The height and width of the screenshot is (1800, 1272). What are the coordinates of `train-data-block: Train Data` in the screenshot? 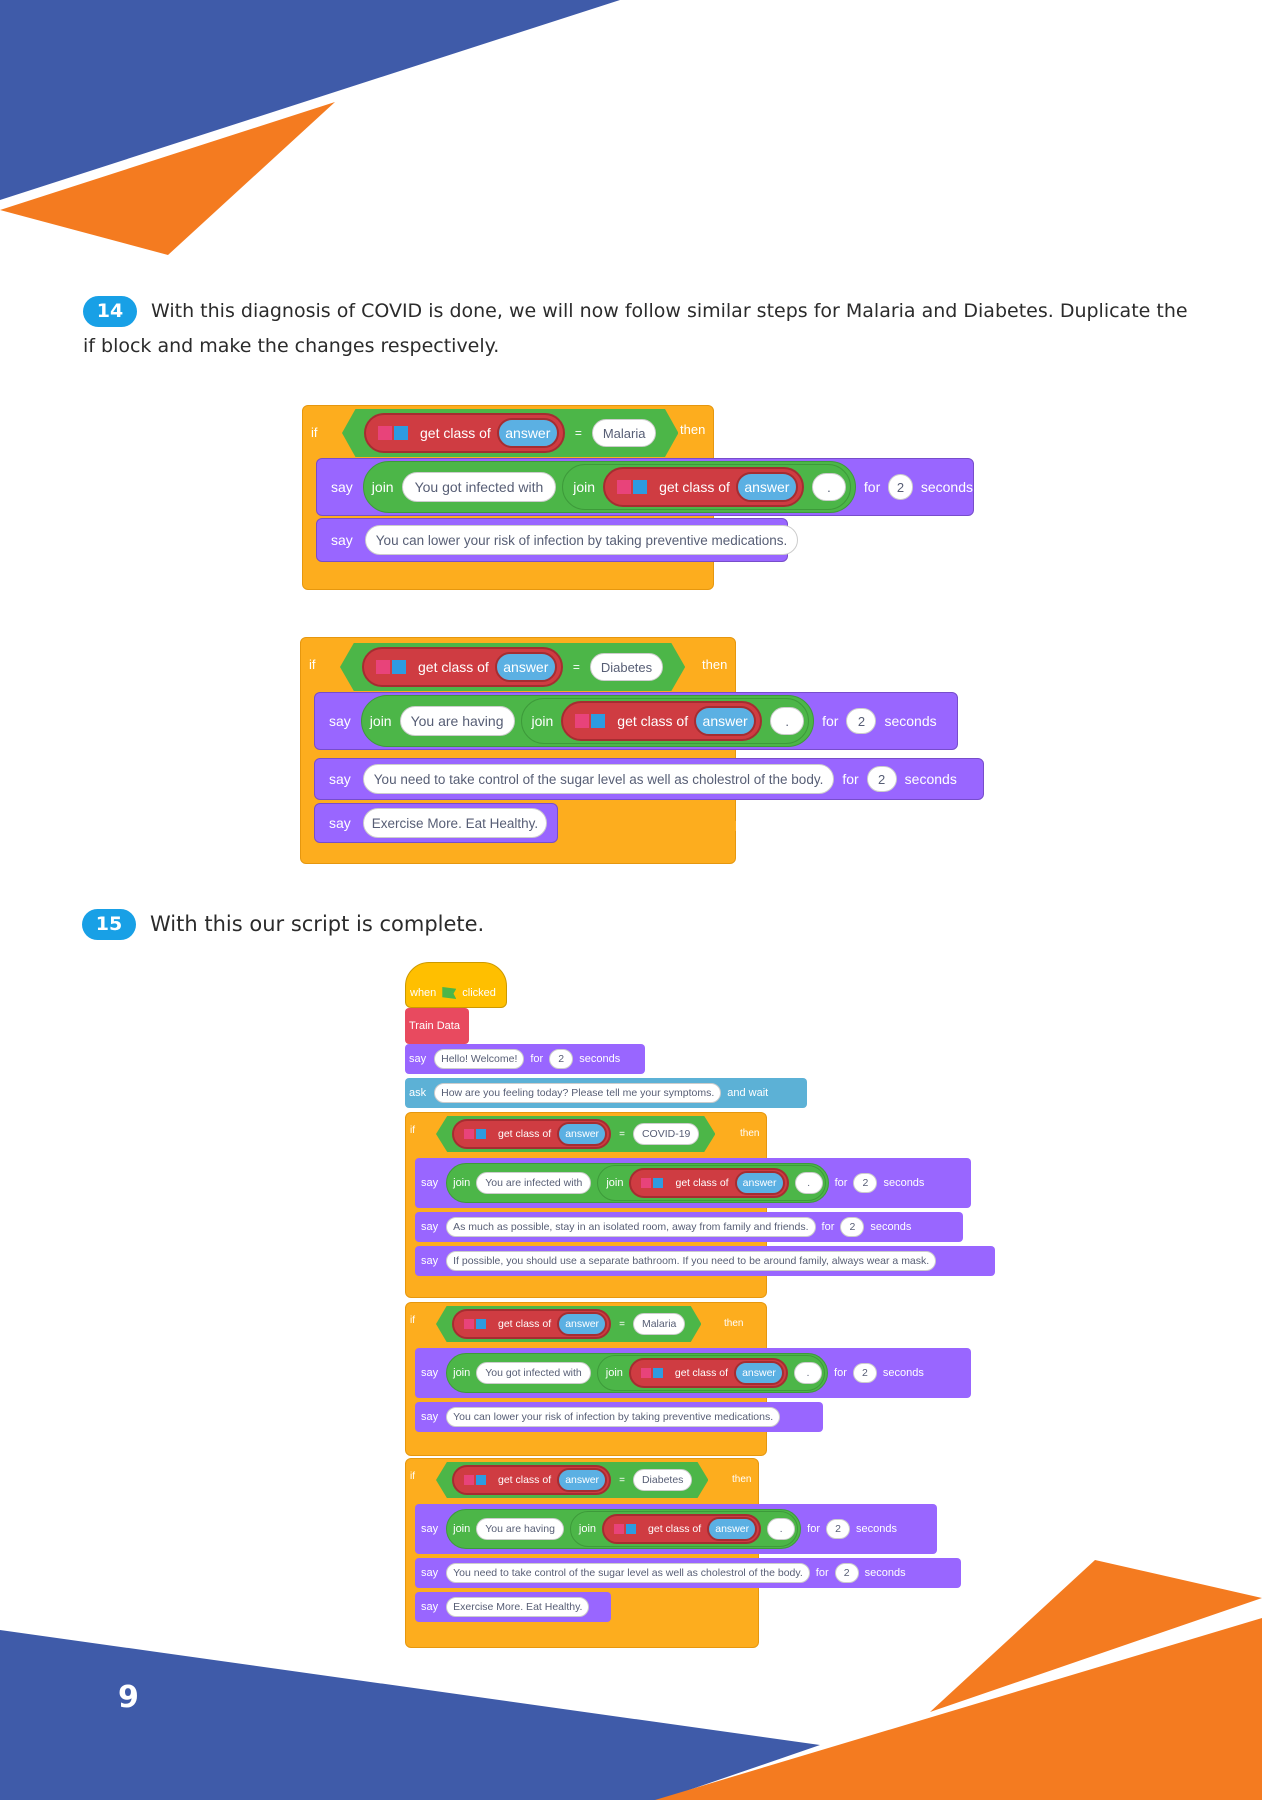 It's located at (437, 1026).